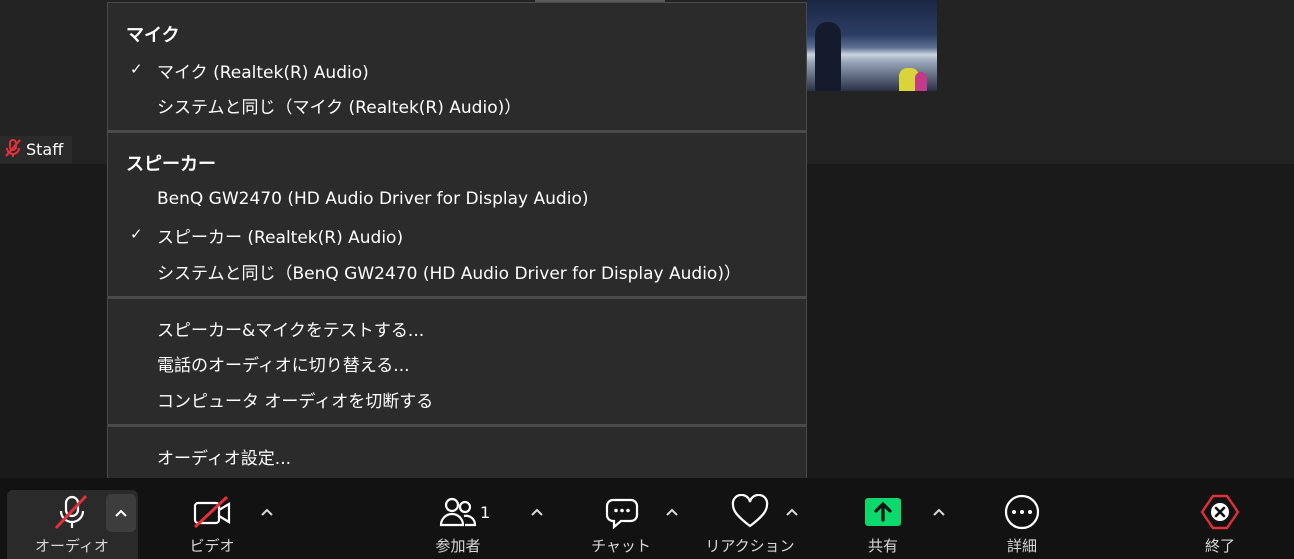 This screenshot has width=1294, height=559. What do you see at coordinates (153, 35) in the screenshot?
I see `mic-section-header: マイク` at bounding box center [153, 35].